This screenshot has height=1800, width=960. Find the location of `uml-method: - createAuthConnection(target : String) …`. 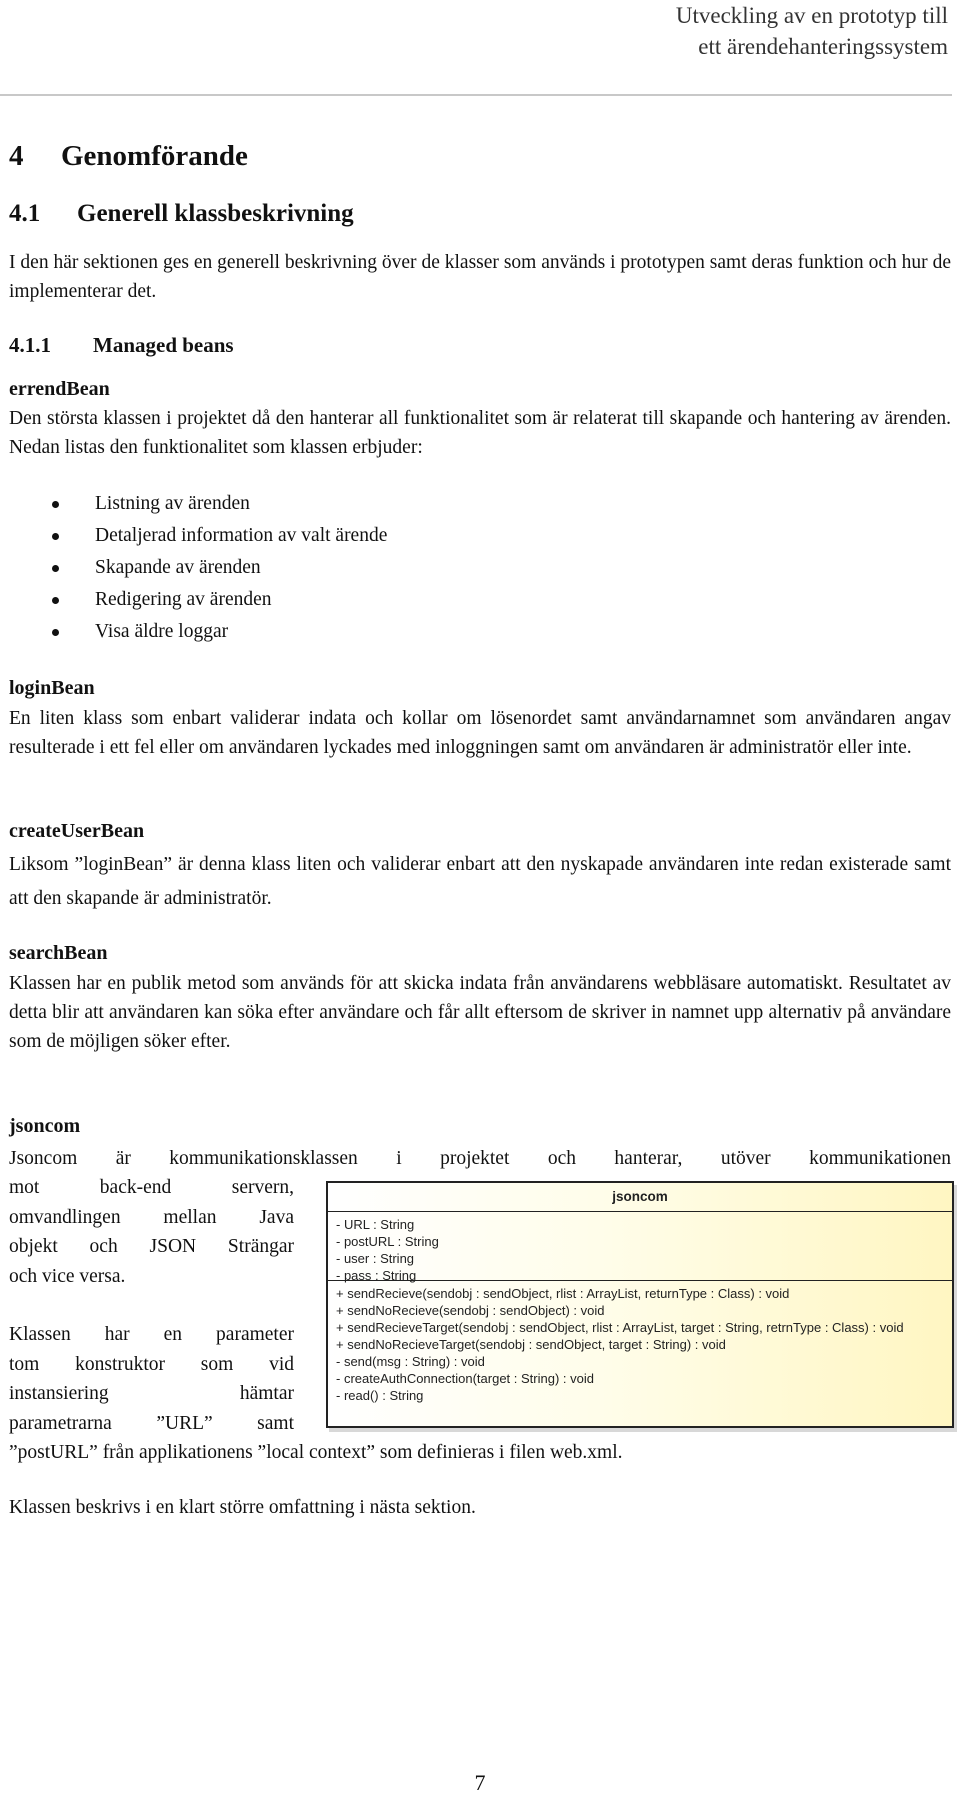

uml-method: - createAuthConnection(target : String) … is located at coordinates (465, 1378).